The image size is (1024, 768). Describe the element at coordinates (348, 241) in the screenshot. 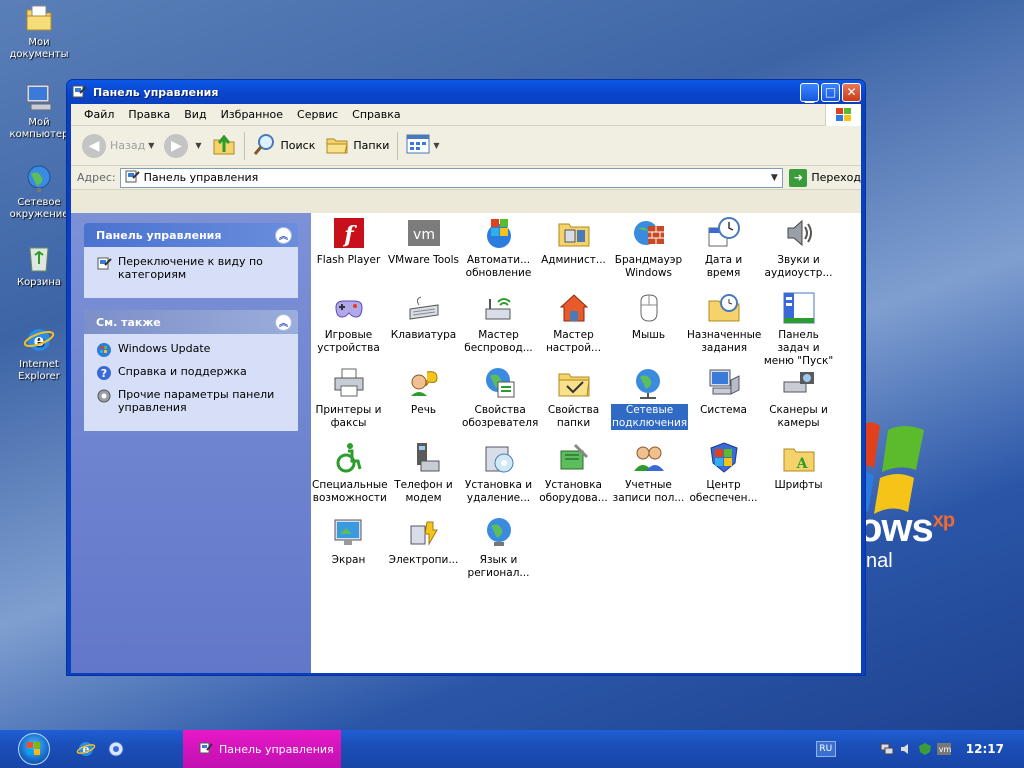

I see `control-panel-item: f Flash Player` at that location.